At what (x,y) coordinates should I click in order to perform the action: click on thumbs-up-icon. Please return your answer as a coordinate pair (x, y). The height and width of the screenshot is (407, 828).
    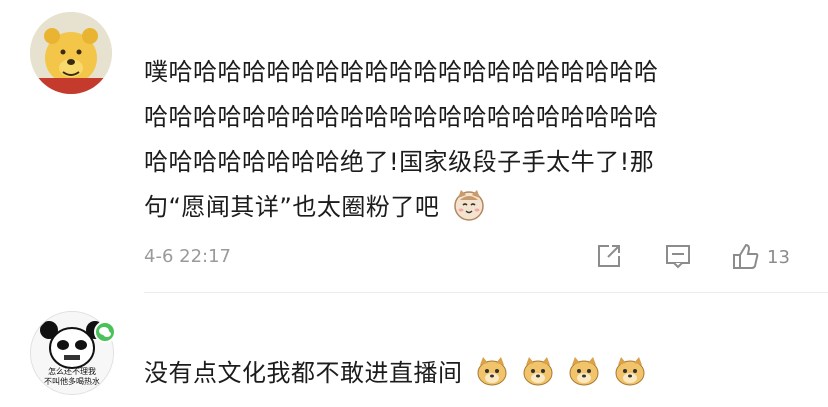
    Looking at the image, I should click on (746, 256).